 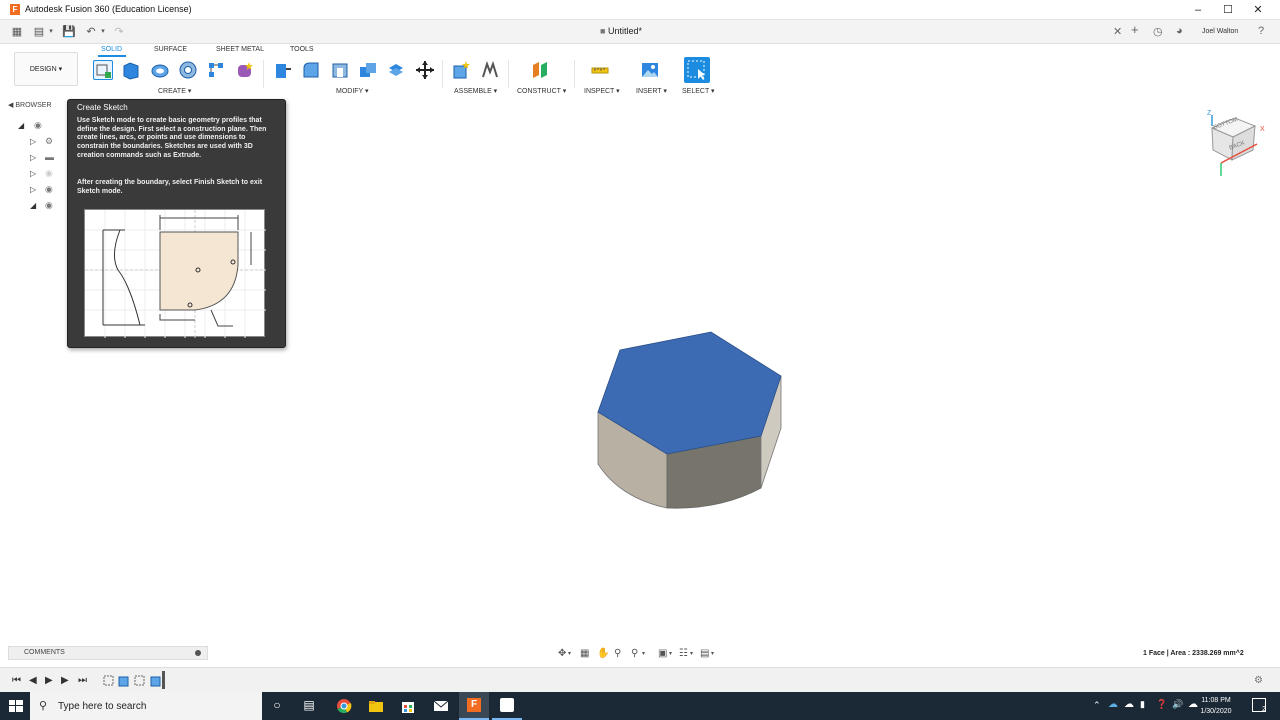 I want to click on volume-icon: 🔊, so click(x=1177, y=704).